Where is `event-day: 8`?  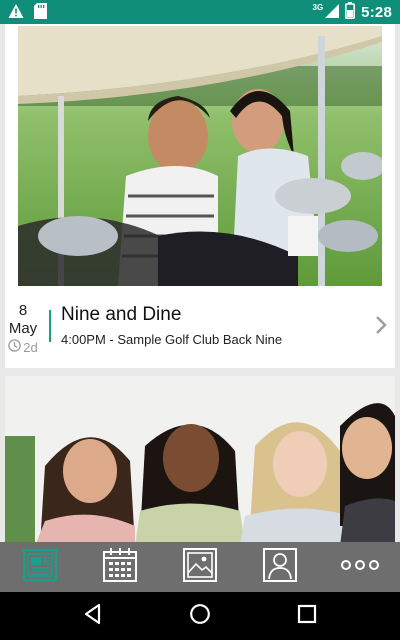 event-day: 8 is located at coordinates (23, 310).